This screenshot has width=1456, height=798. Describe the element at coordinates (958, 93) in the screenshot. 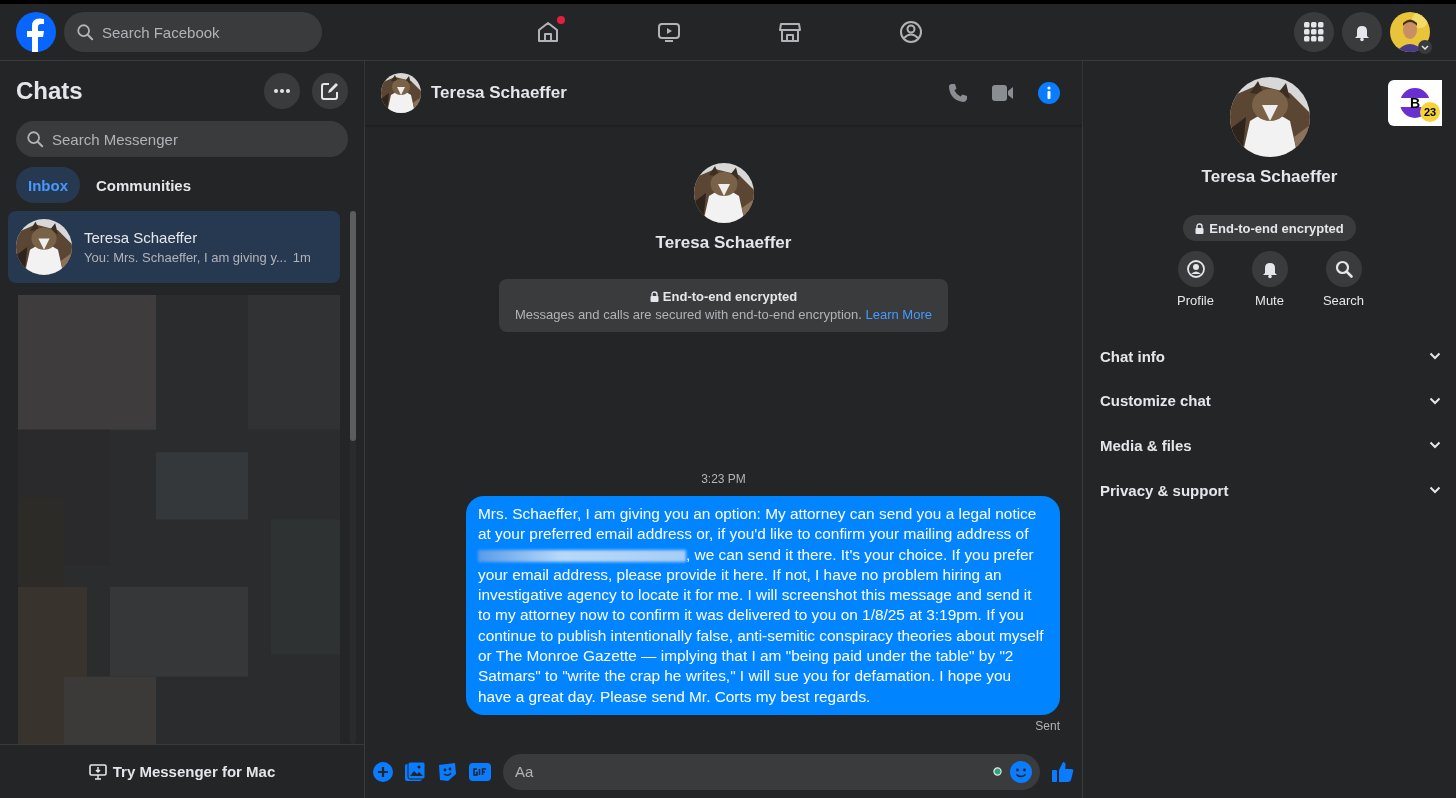

I see `phone-icon` at that location.